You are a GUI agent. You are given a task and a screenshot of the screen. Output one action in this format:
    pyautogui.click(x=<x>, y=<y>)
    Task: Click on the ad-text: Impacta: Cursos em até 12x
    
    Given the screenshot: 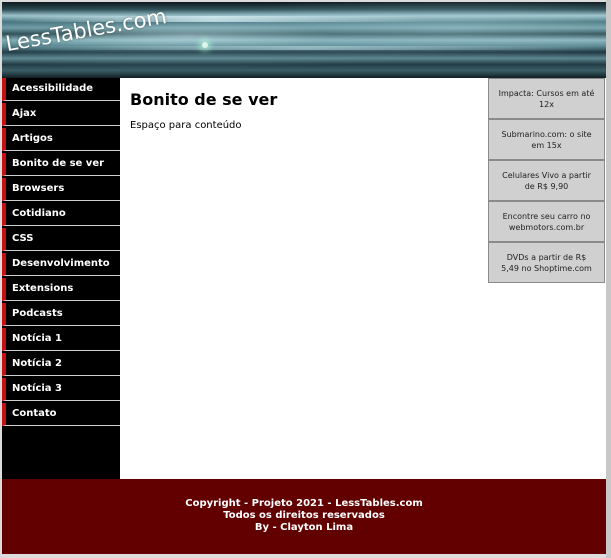 What is the action you would take?
    pyautogui.click(x=546, y=98)
    